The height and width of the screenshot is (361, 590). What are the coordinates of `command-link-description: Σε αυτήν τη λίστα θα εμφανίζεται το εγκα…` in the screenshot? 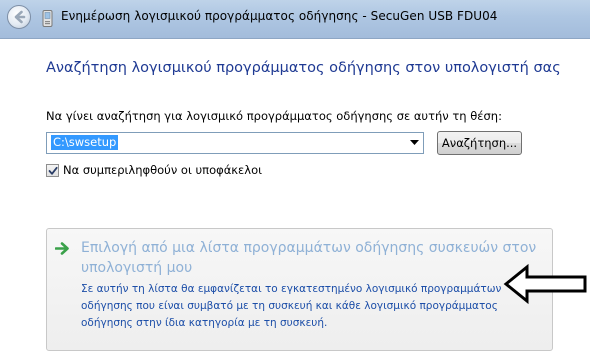 It's located at (291, 306).